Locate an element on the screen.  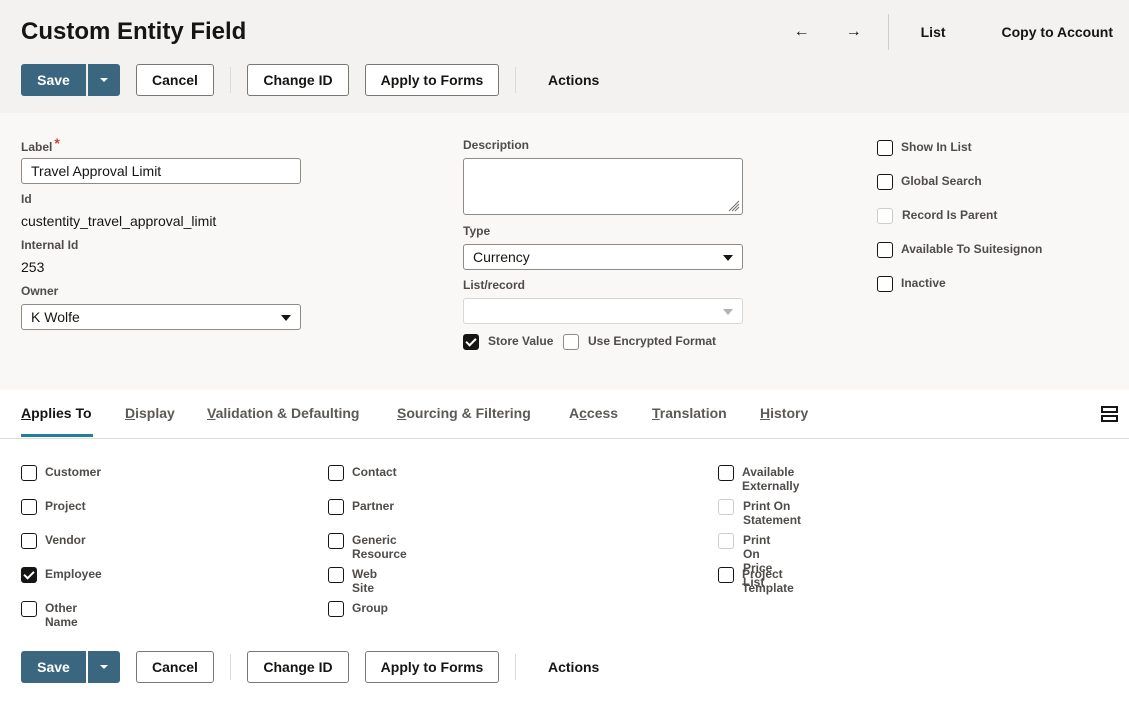
available-to-suitesignon-checkbox is located at coordinates (885, 250).